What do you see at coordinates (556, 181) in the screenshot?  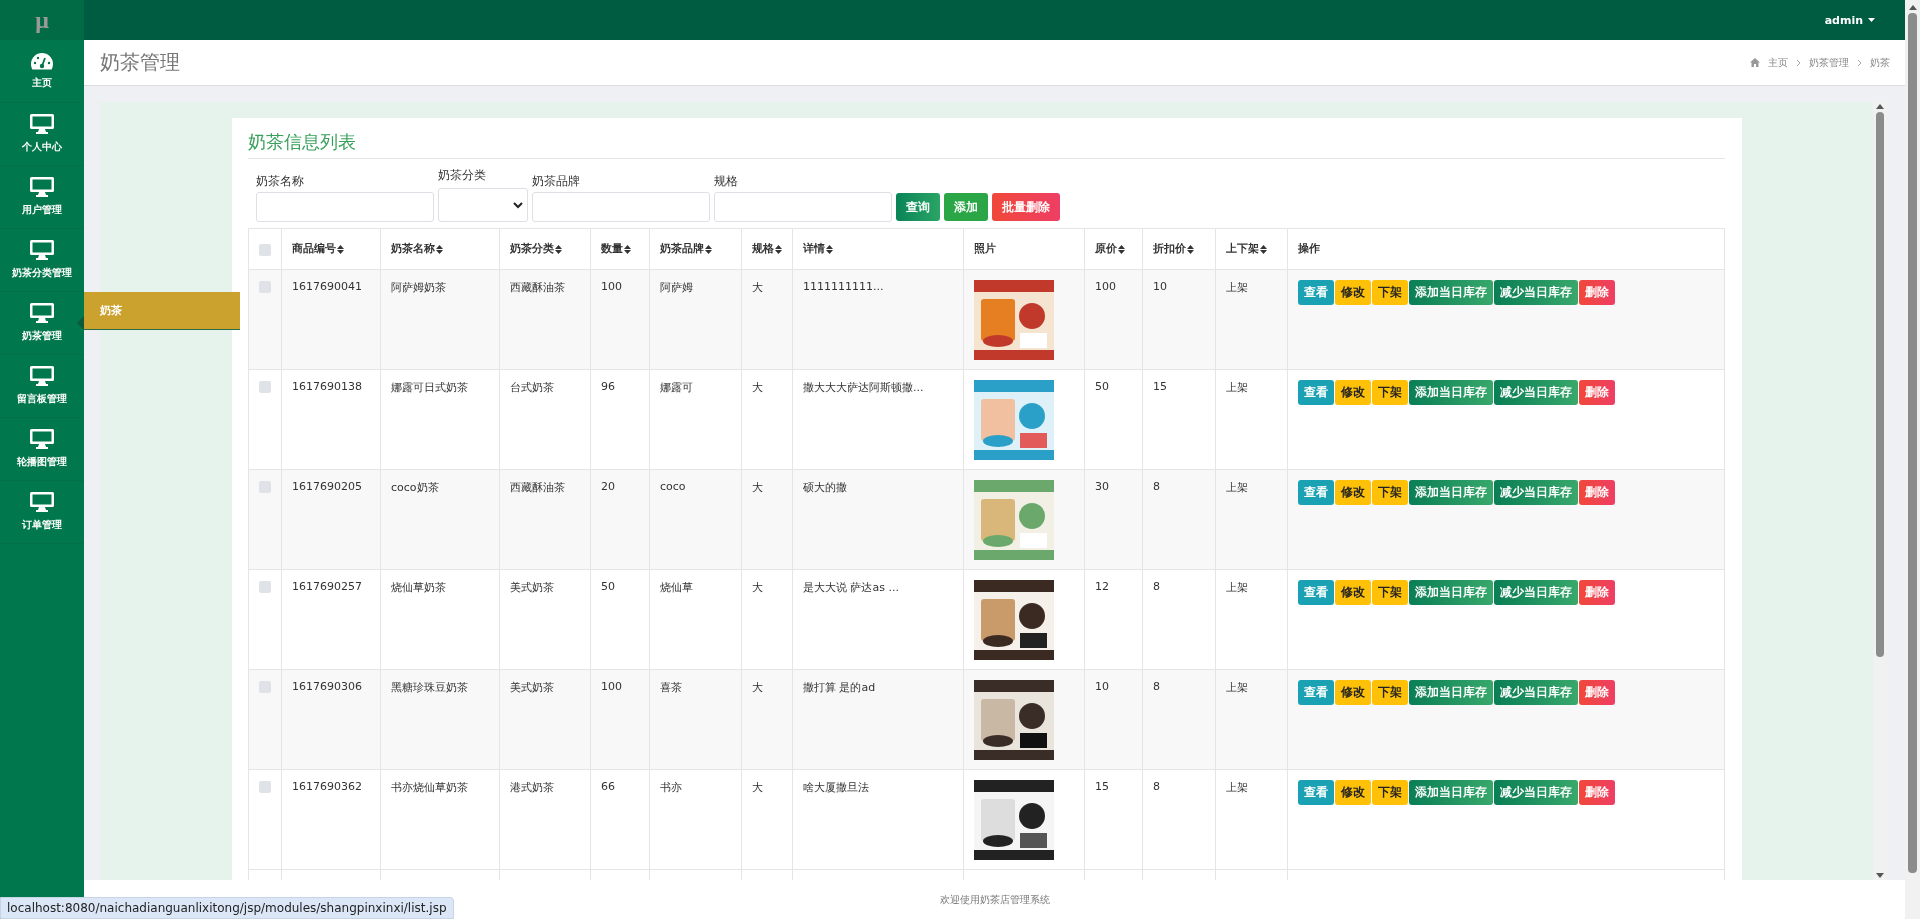 I see `field-label: 奶茶品牌` at bounding box center [556, 181].